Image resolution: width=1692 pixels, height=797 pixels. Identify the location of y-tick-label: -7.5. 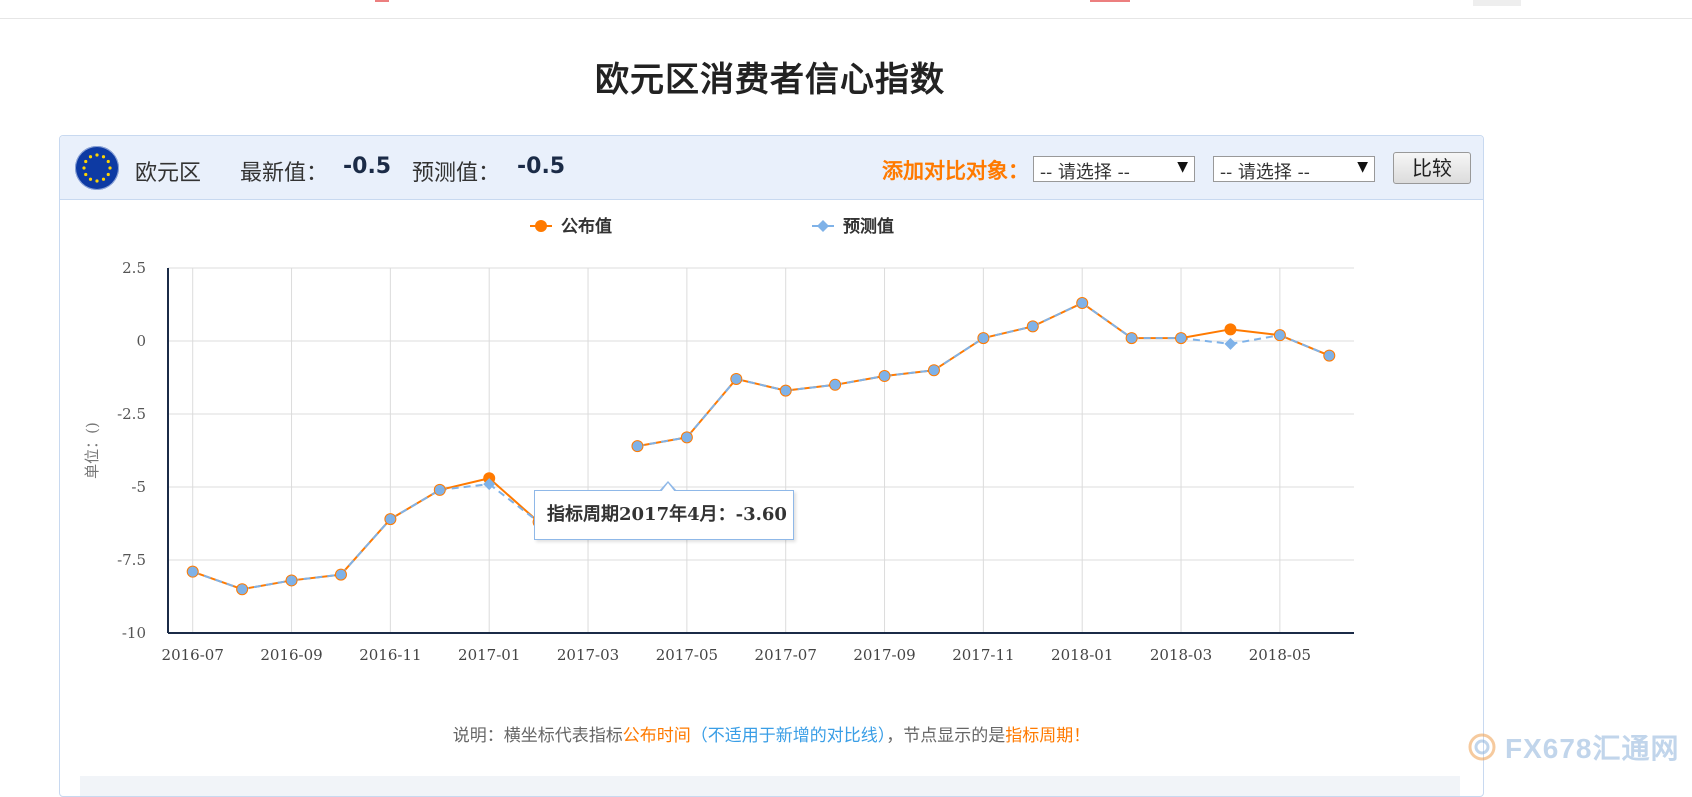
(131, 560).